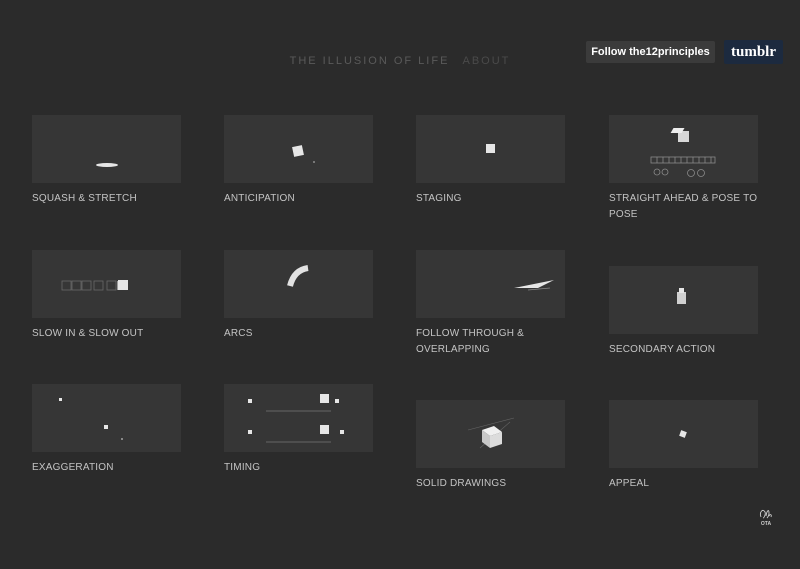 This screenshot has height=569, width=800. I want to click on card-label: SECONDARY ACTION, so click(662, 349).